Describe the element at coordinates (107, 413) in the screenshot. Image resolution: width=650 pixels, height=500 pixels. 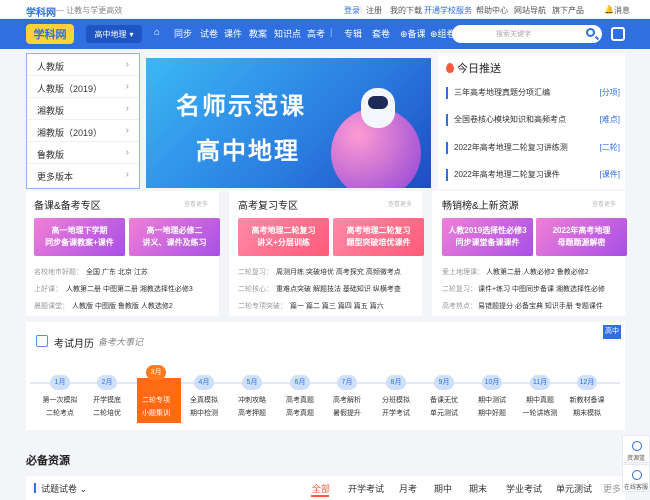
I see `event-link: 二轮培优` at that location.